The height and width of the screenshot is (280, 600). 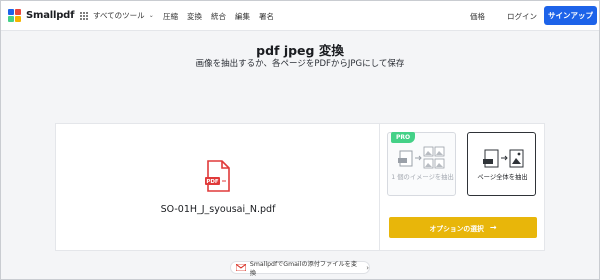 I want to click on pro-badge: PRO, so click(x=403, y=137).